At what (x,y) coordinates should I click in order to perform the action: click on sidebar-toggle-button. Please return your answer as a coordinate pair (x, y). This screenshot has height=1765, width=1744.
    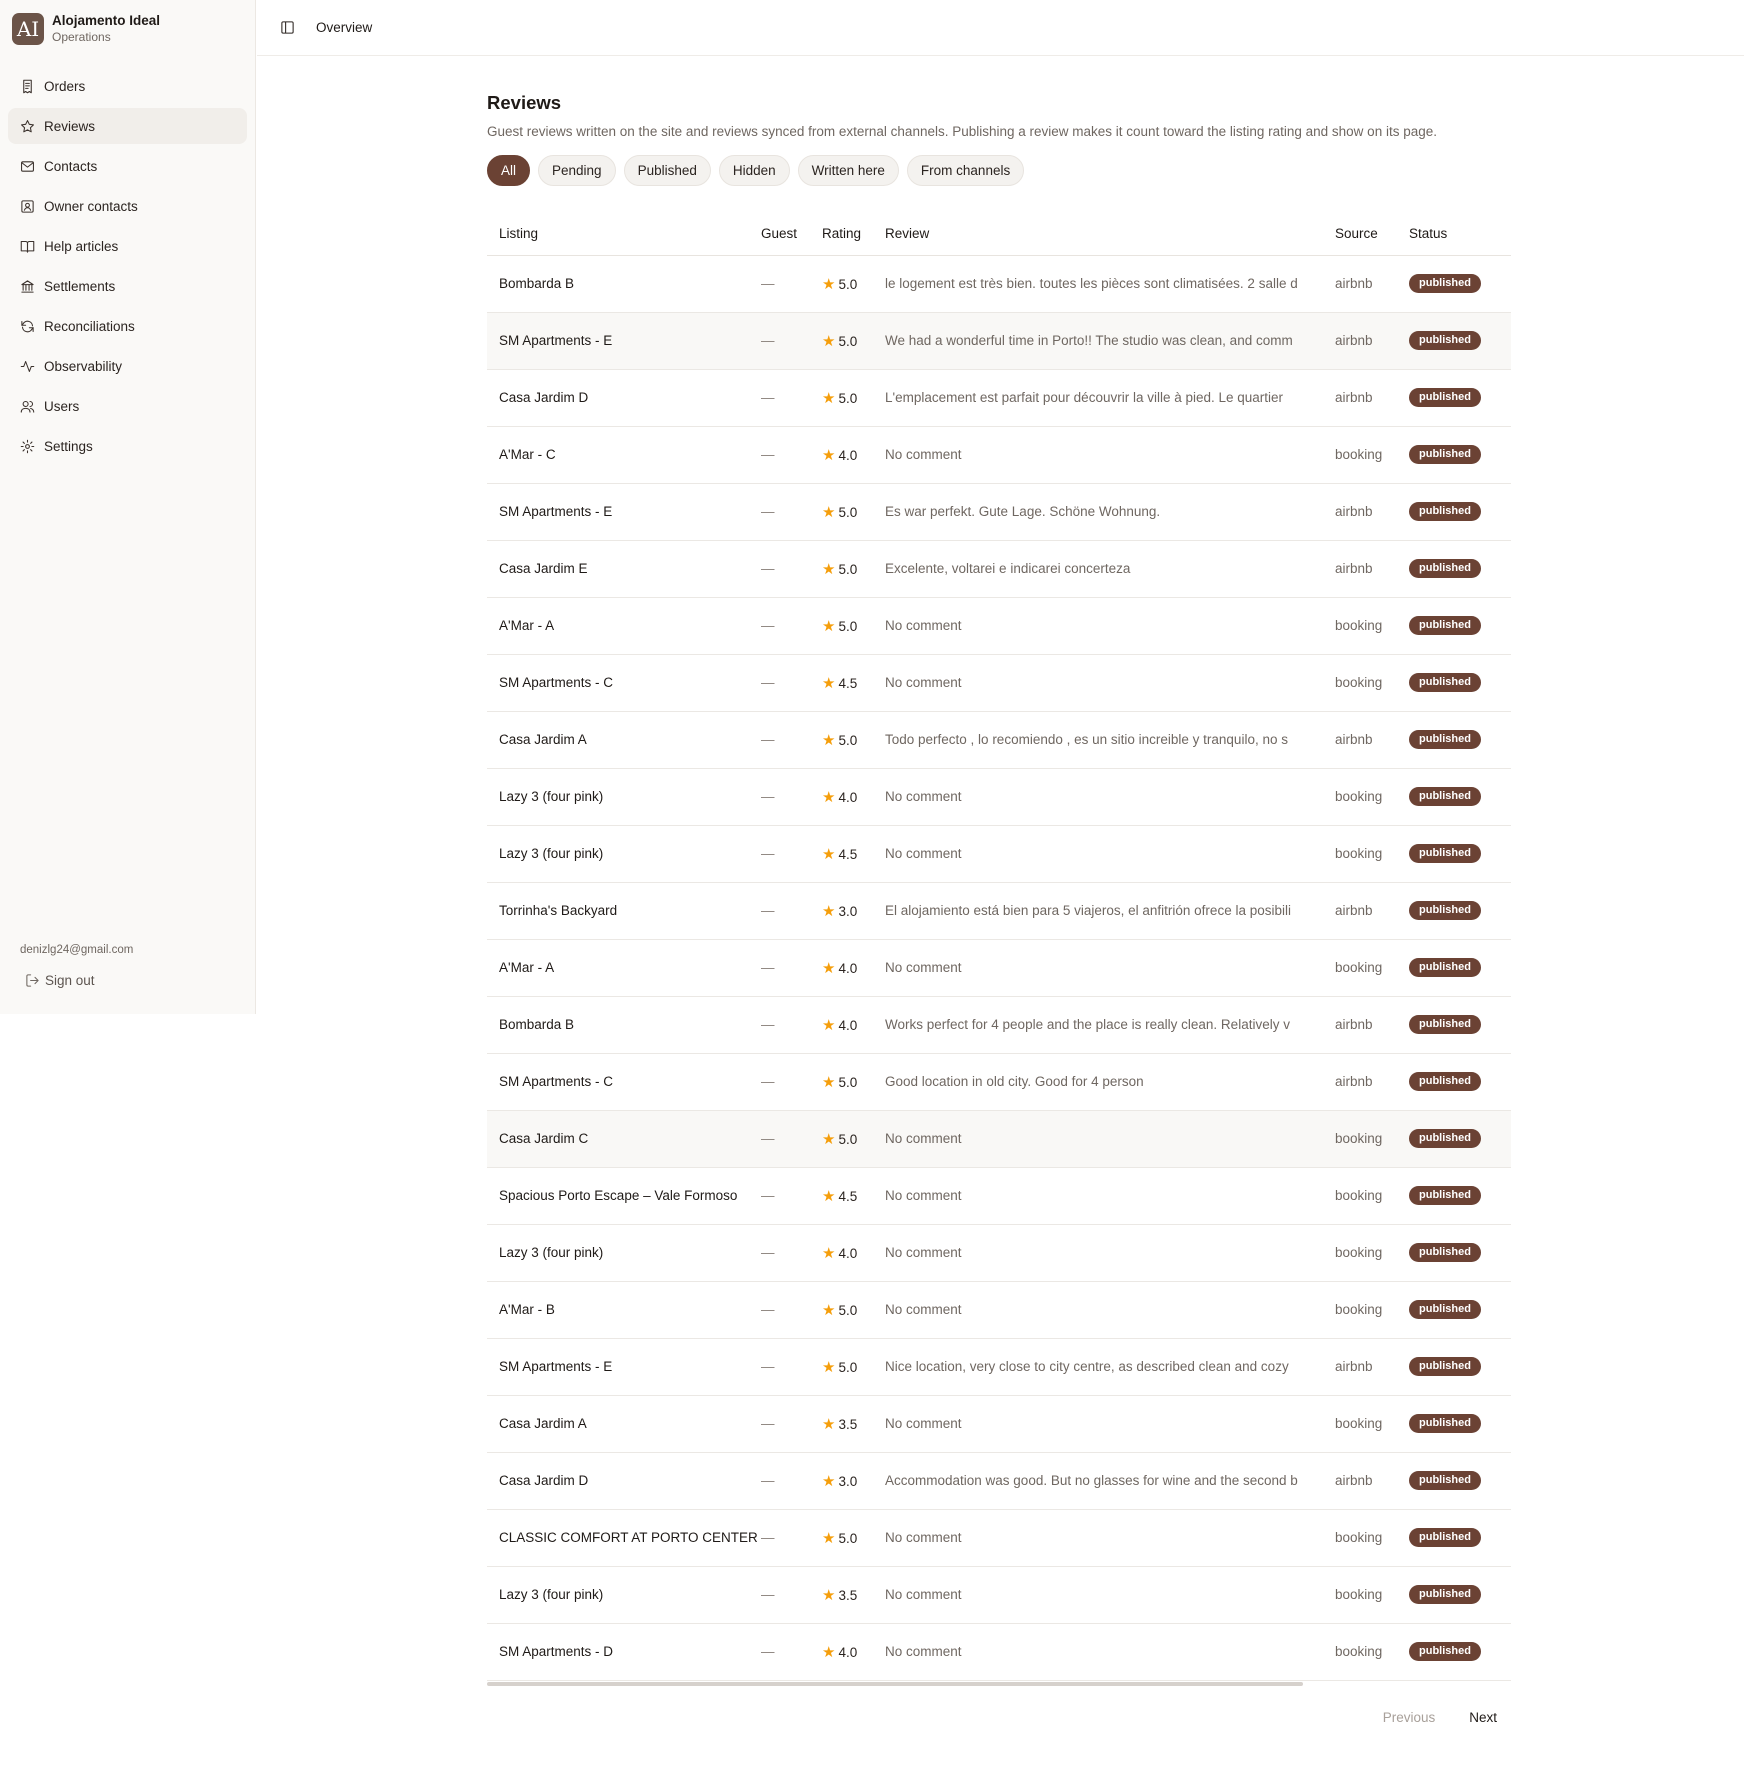
    Looking at the image, I should click on (287, 28).